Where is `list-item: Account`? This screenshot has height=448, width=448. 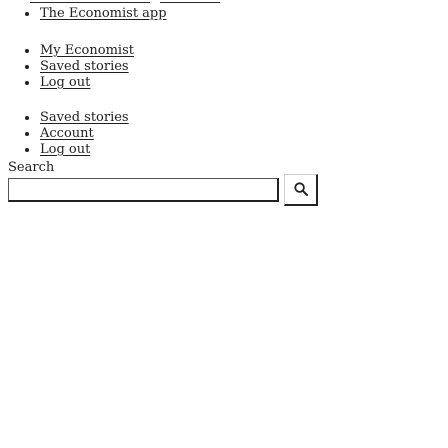
list-item: Account is located at coordinates (76, 134).